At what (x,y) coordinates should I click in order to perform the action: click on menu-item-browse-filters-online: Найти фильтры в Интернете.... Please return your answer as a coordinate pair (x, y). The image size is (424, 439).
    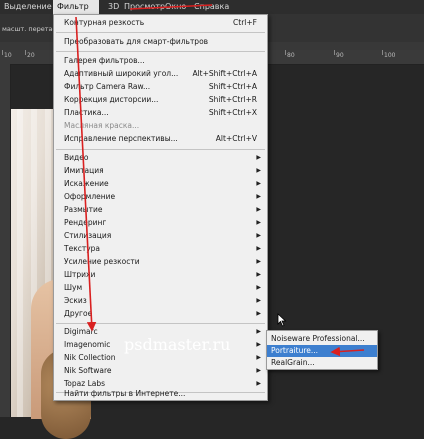
    Looking at the image, I should click on (160, 394).